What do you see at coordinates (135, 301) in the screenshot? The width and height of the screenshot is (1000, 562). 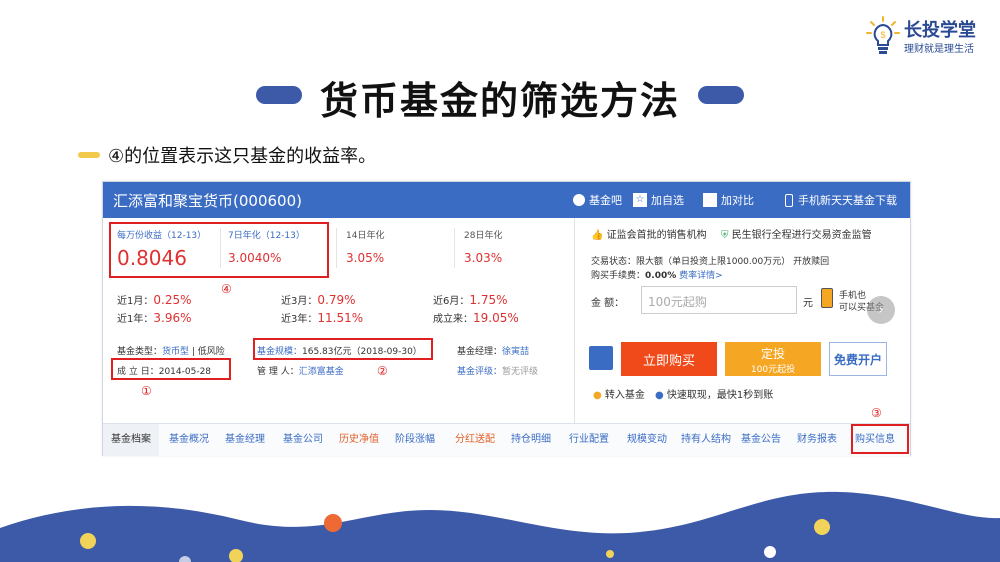 I see `return-1m-label: 近1月：` at bounding box center [135, 301].